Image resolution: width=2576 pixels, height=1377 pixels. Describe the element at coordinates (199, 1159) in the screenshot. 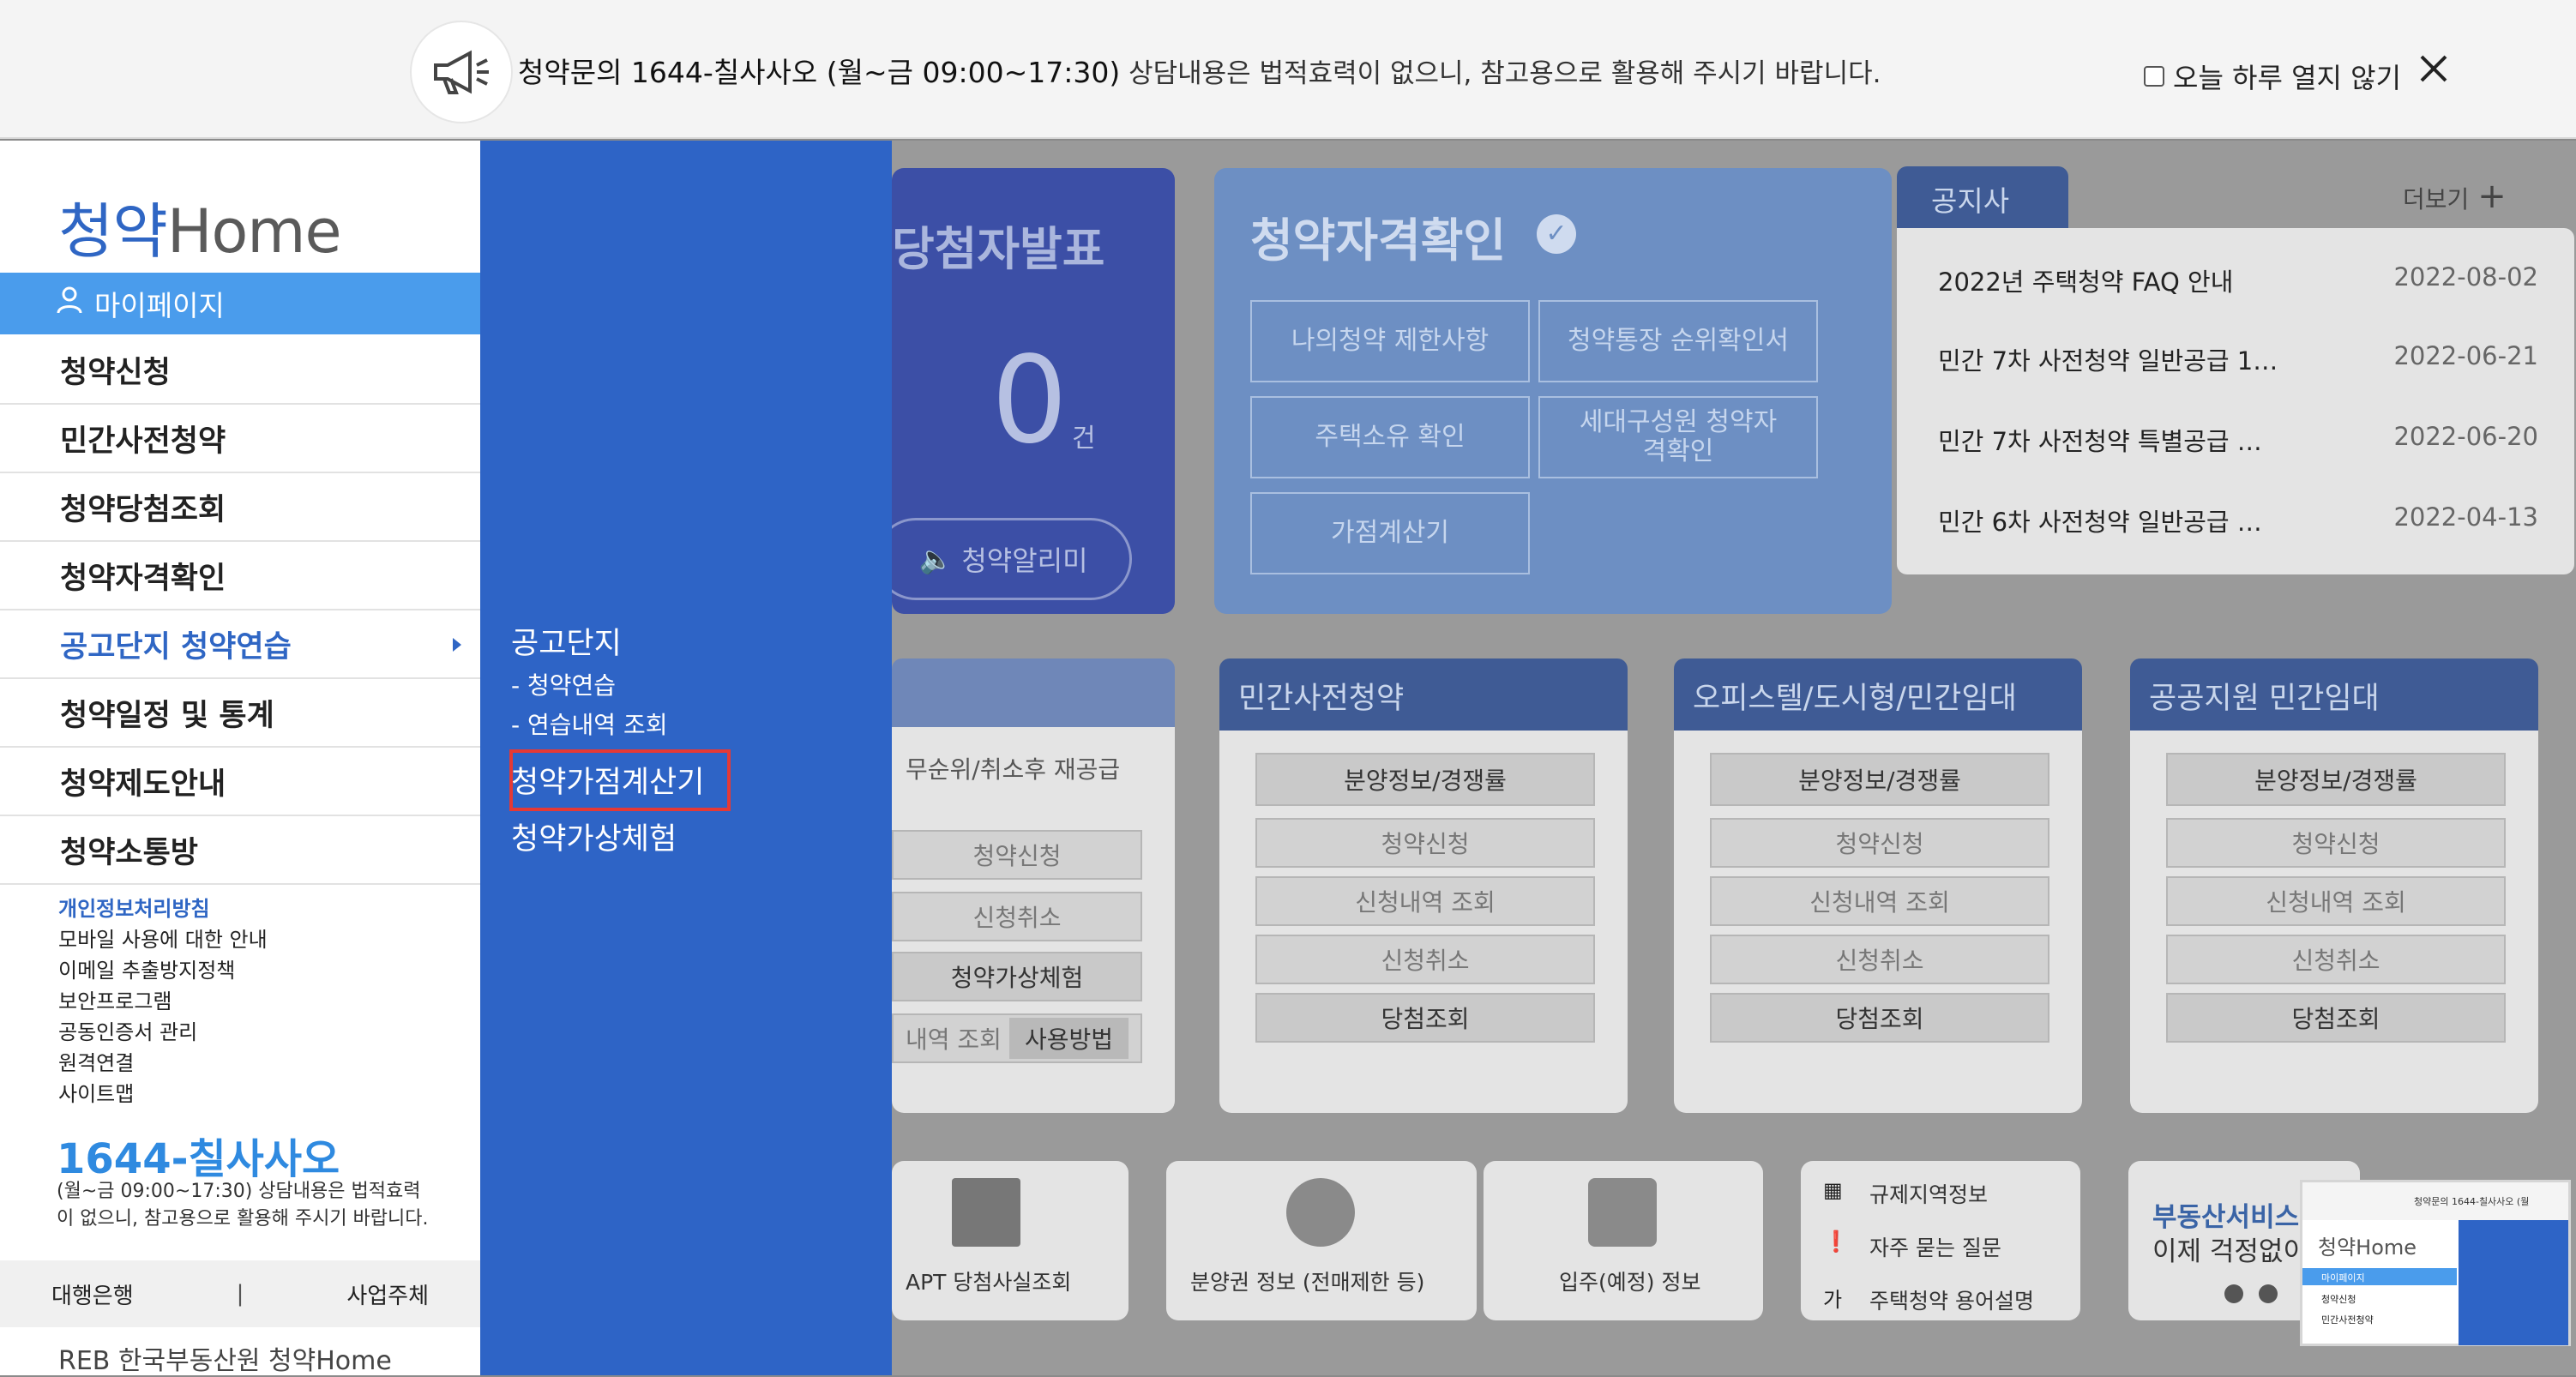

I see `phone-number: 1644-칠사사오` at that location.